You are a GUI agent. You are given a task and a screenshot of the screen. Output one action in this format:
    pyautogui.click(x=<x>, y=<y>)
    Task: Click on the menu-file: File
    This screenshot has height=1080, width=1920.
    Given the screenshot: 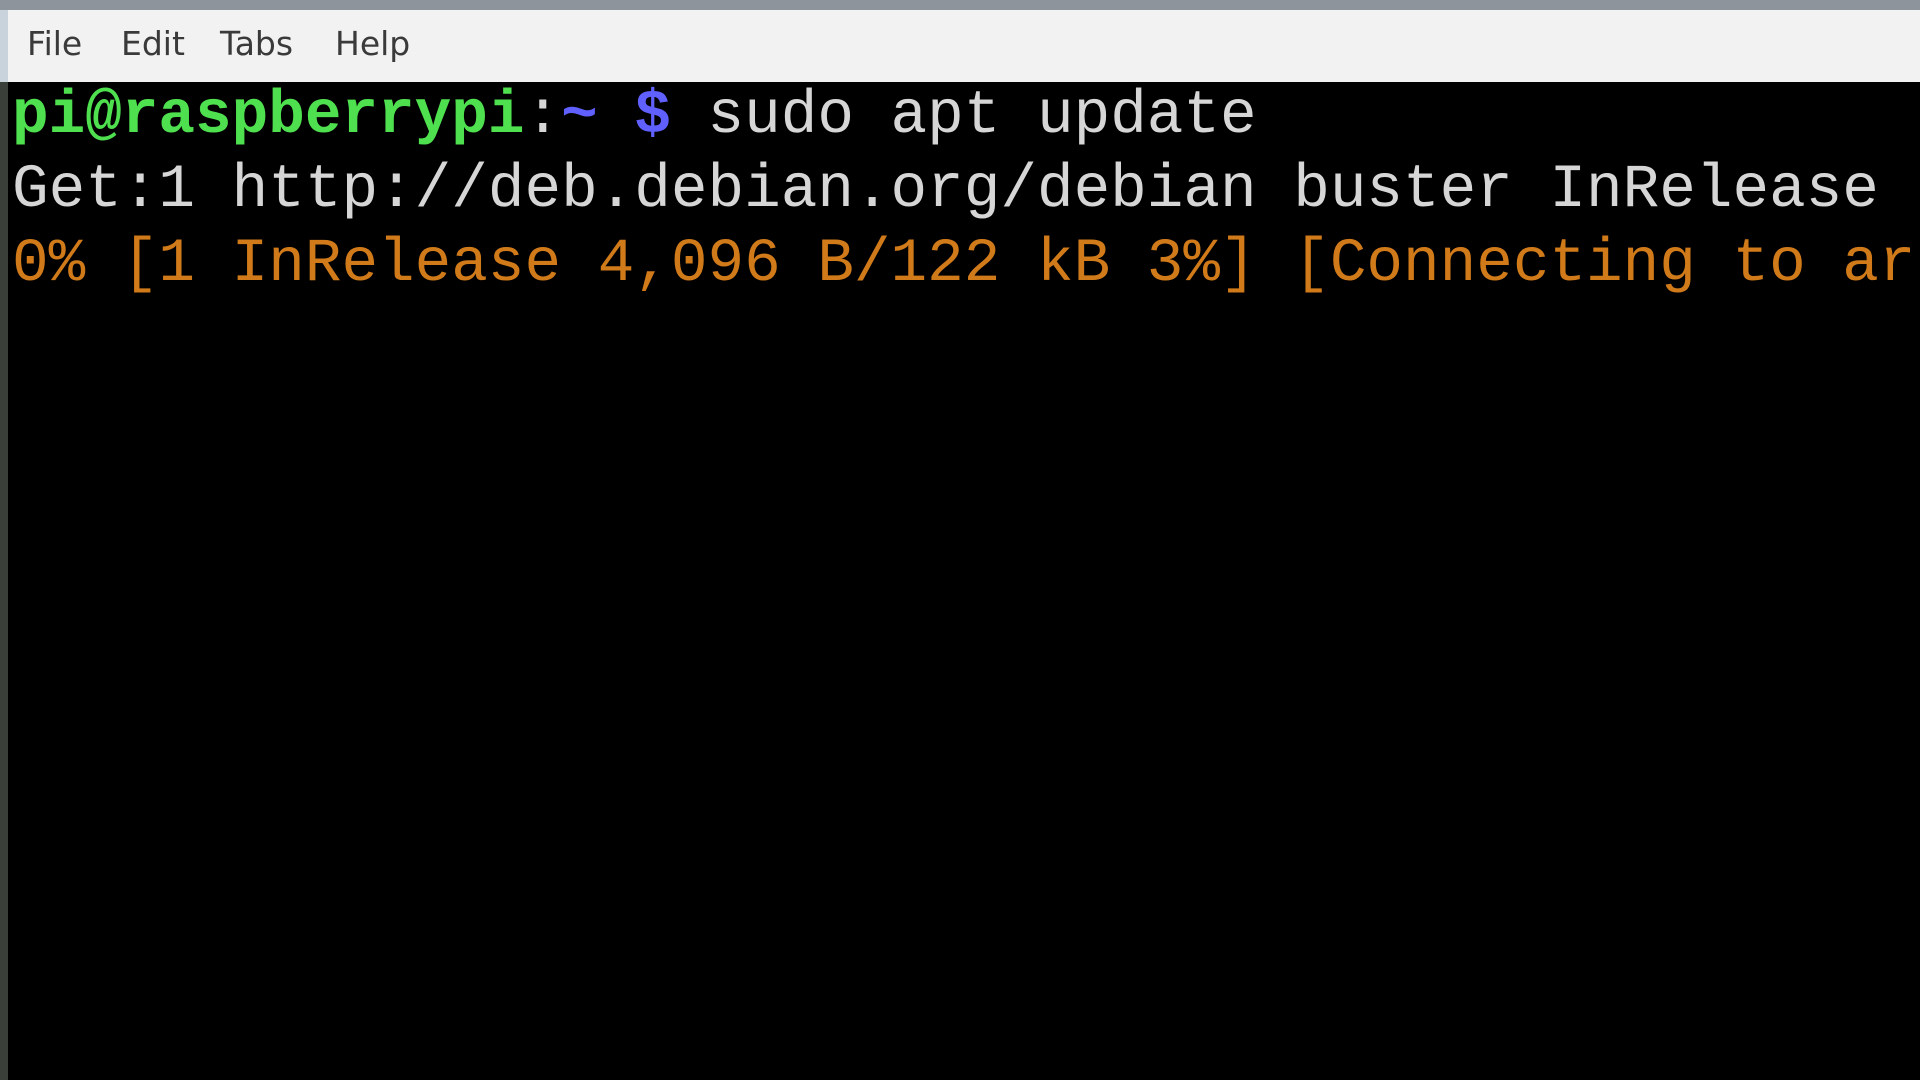 What is the action you would take?
    pyautogui.click(x=54, y=43)
    